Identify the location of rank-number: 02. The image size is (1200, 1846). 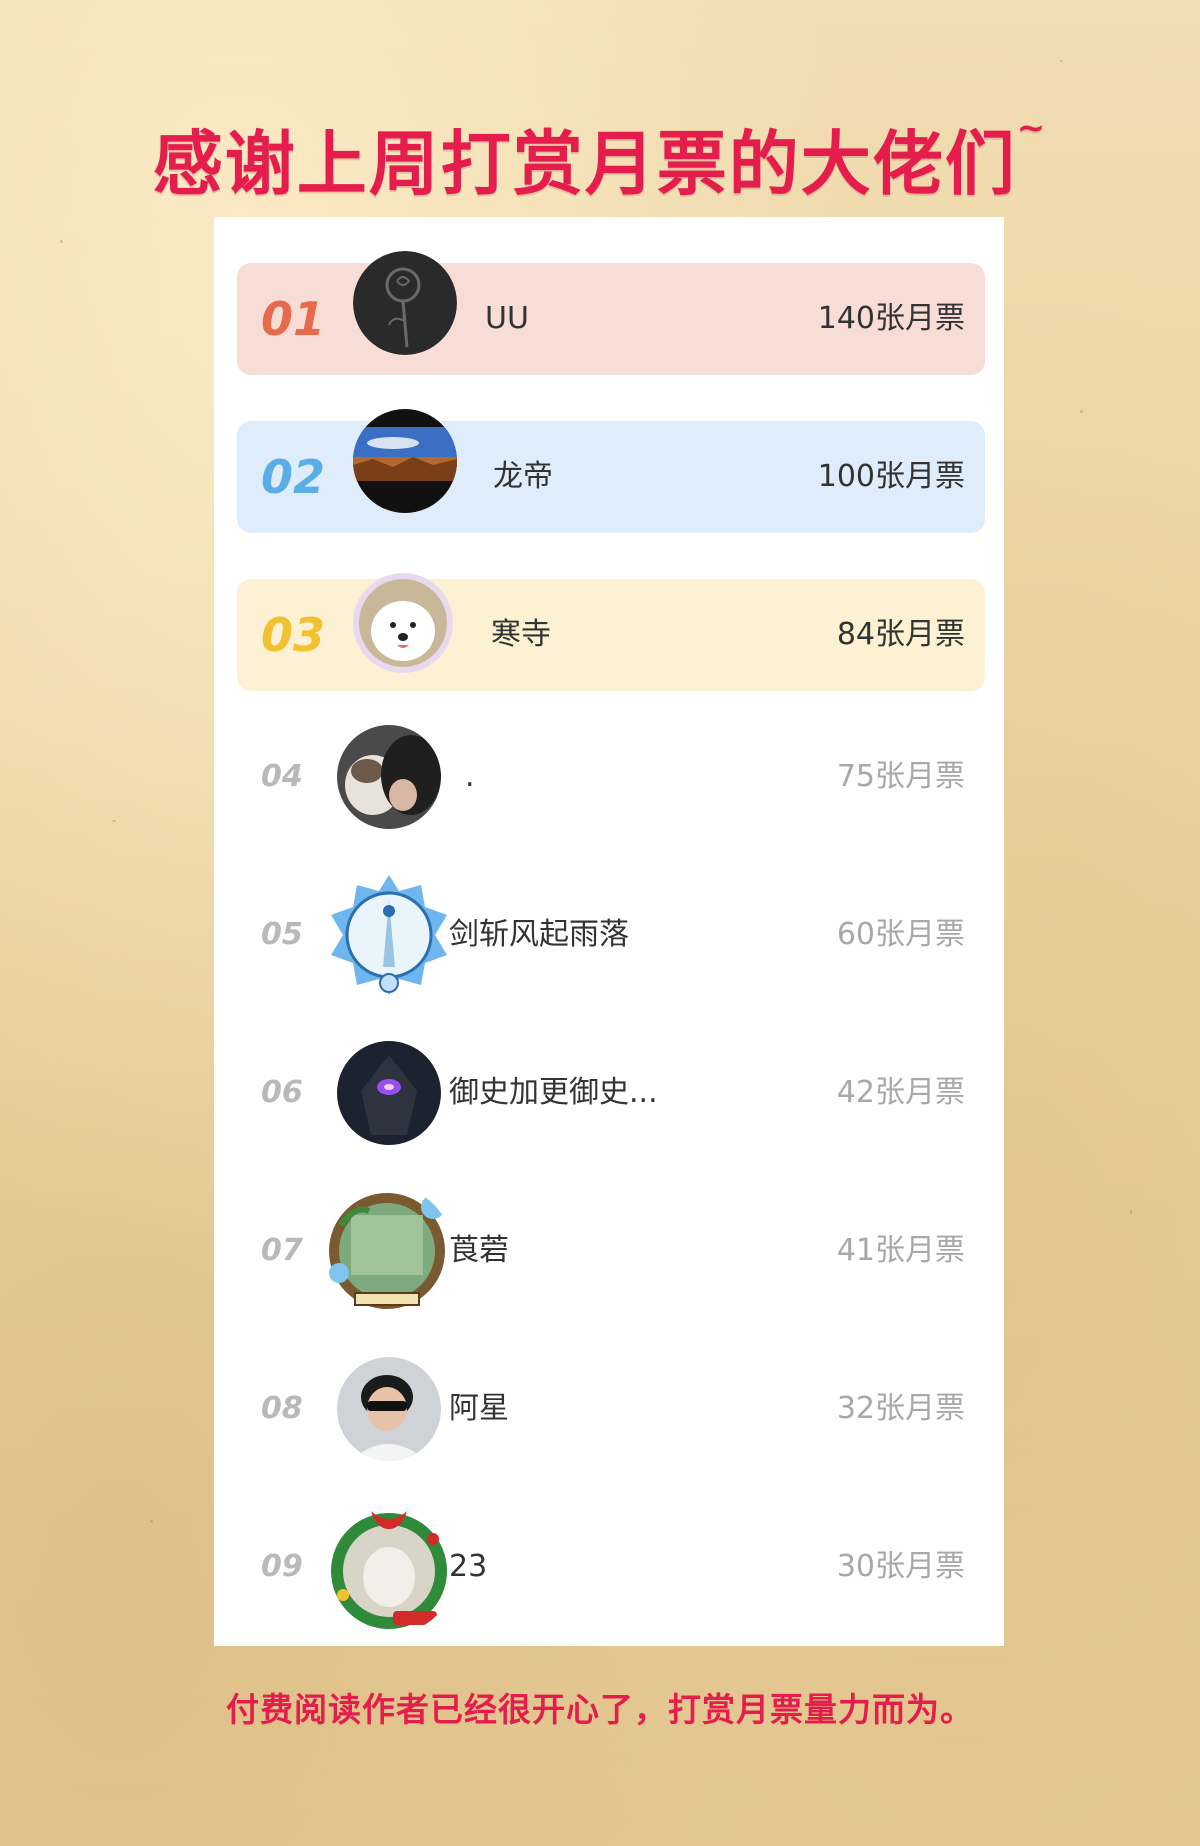
(293, 477).